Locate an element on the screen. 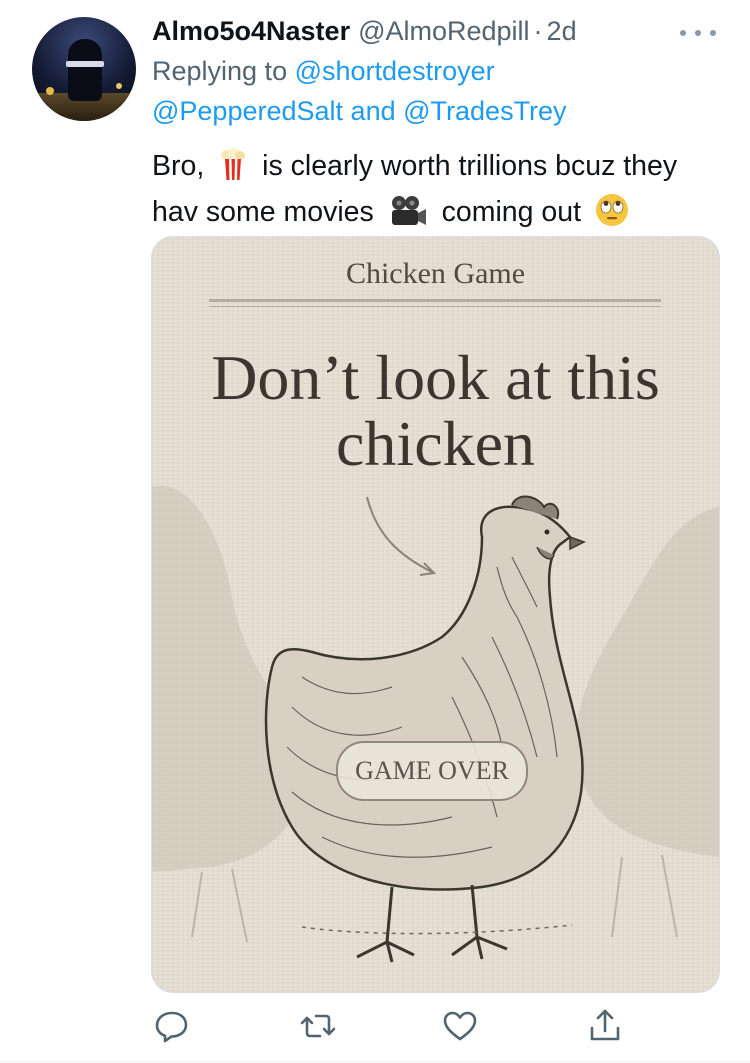 The height and width of the screenshot is (1063, 750). more-options-icon is located at coordinates (698, 33).